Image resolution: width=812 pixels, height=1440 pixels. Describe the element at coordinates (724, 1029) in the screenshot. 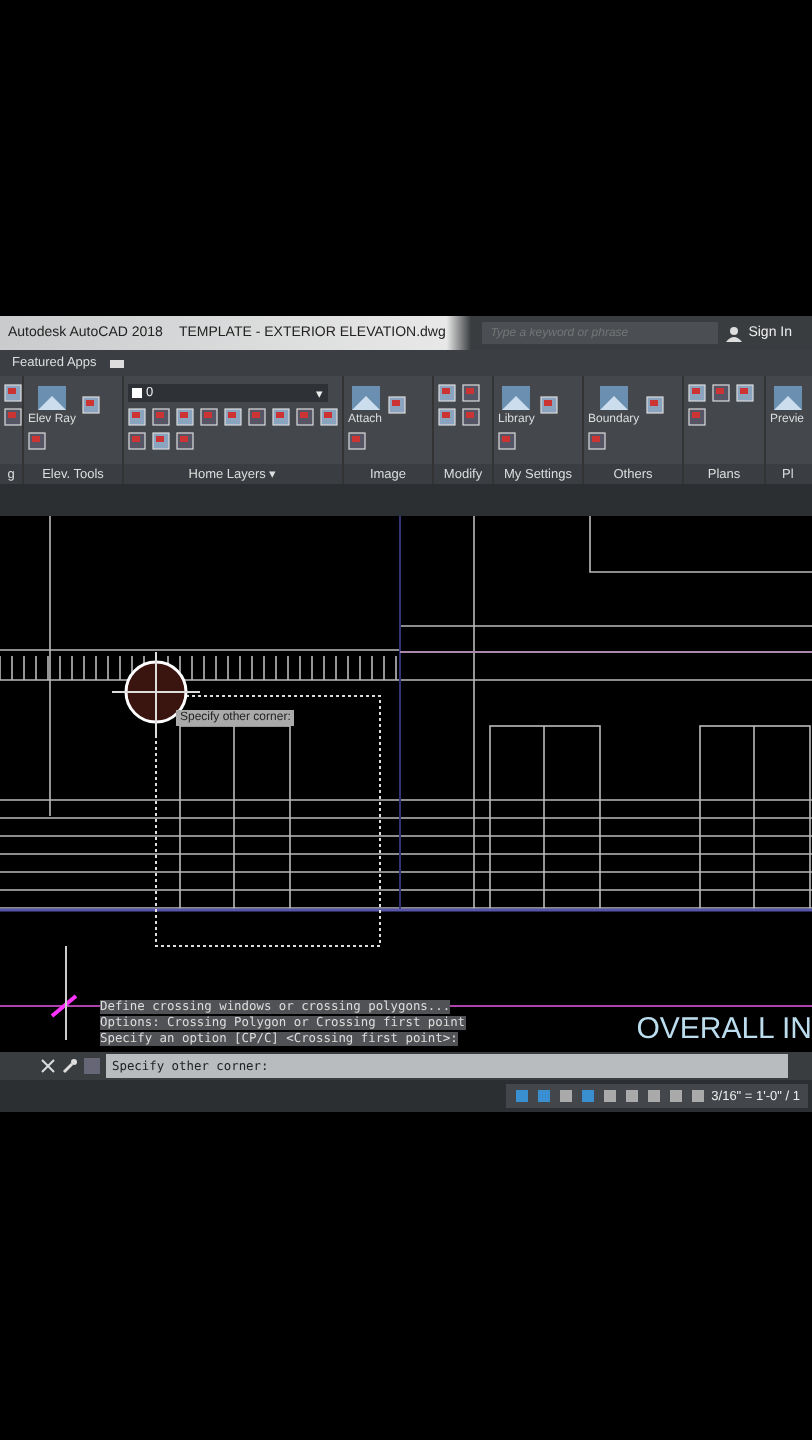

I see `drawing-title-text: OVERALL IN` at that location.